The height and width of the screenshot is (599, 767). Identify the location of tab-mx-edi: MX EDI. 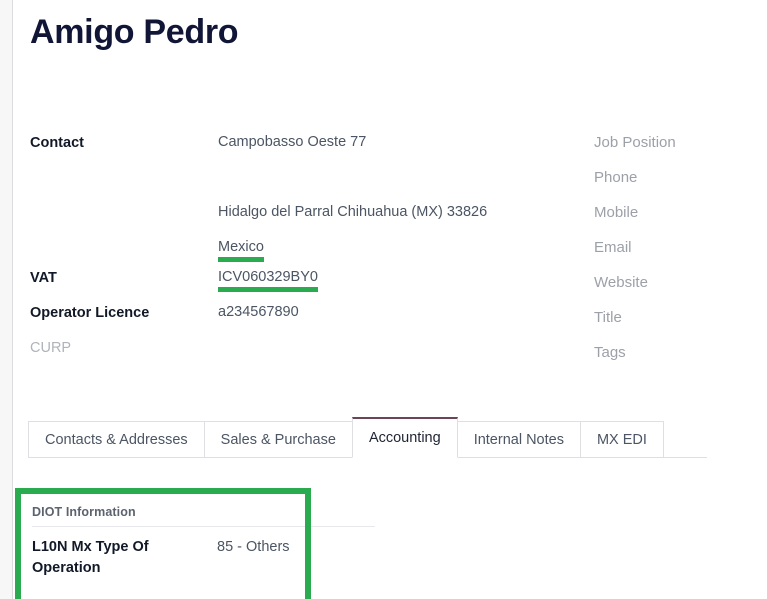
(621, 439).